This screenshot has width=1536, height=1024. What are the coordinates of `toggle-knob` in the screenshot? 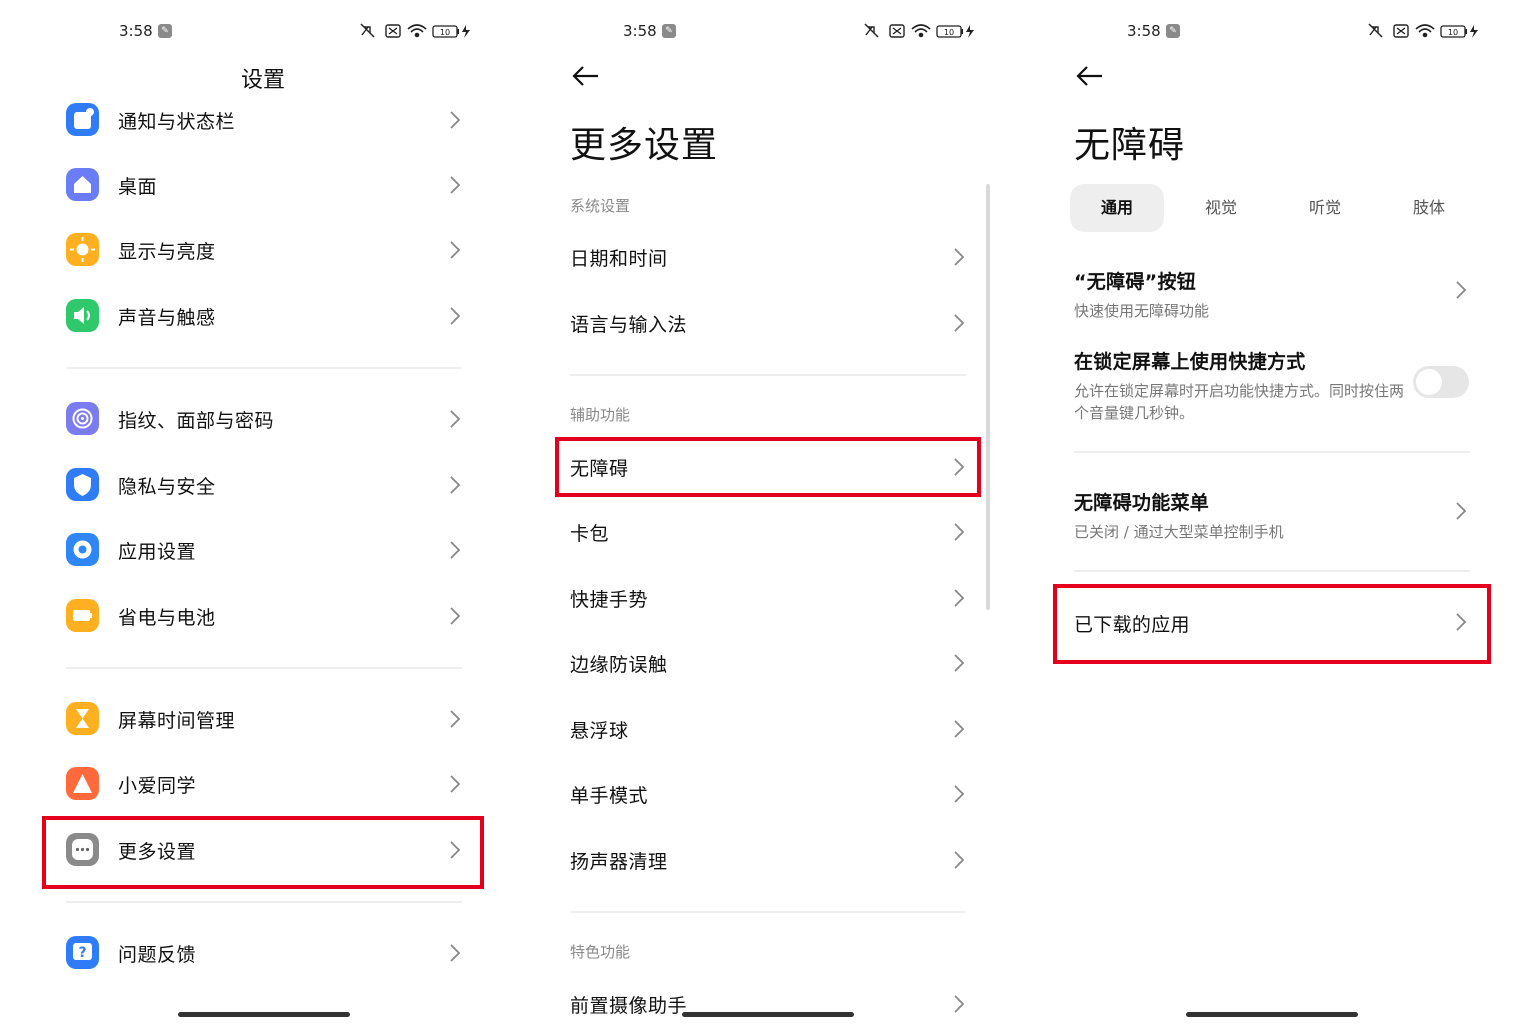 It's located at (1429, 382).